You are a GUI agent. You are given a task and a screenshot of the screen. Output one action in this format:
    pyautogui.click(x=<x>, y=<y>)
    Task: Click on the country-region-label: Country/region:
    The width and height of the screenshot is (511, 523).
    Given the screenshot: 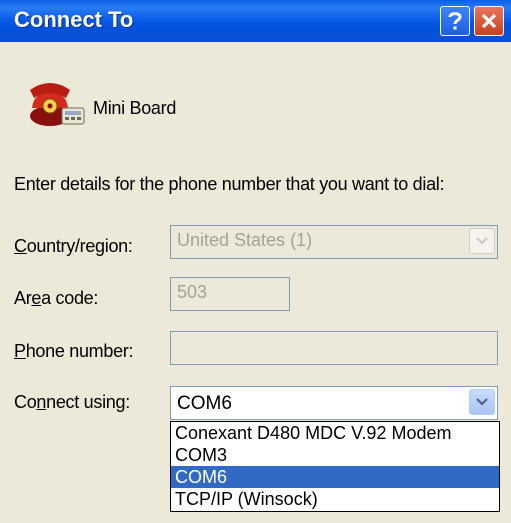 What is the action you would take?
    pyautogui.click(x=73, y=246)
    